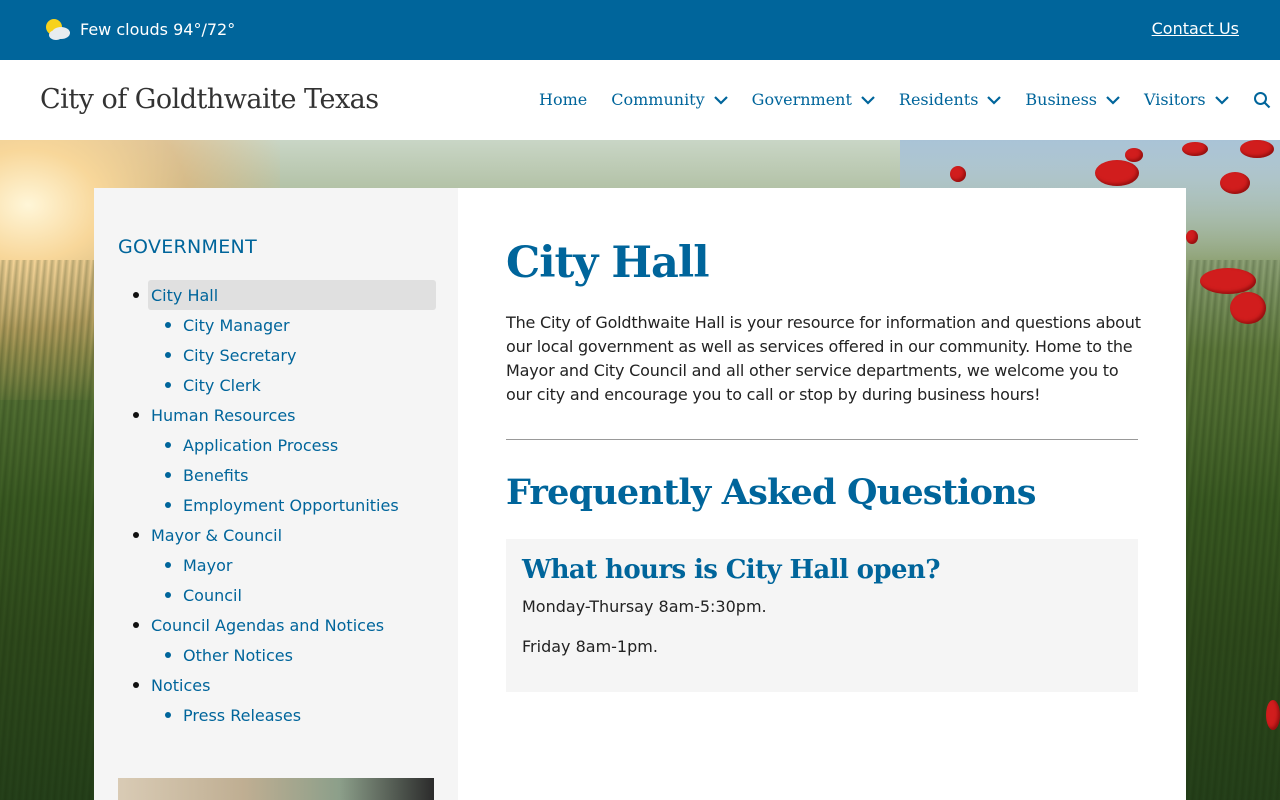 The height and width of the screenshot is (800, 1280). I want to click on partly-cloudy-icon, so click(58, 29).